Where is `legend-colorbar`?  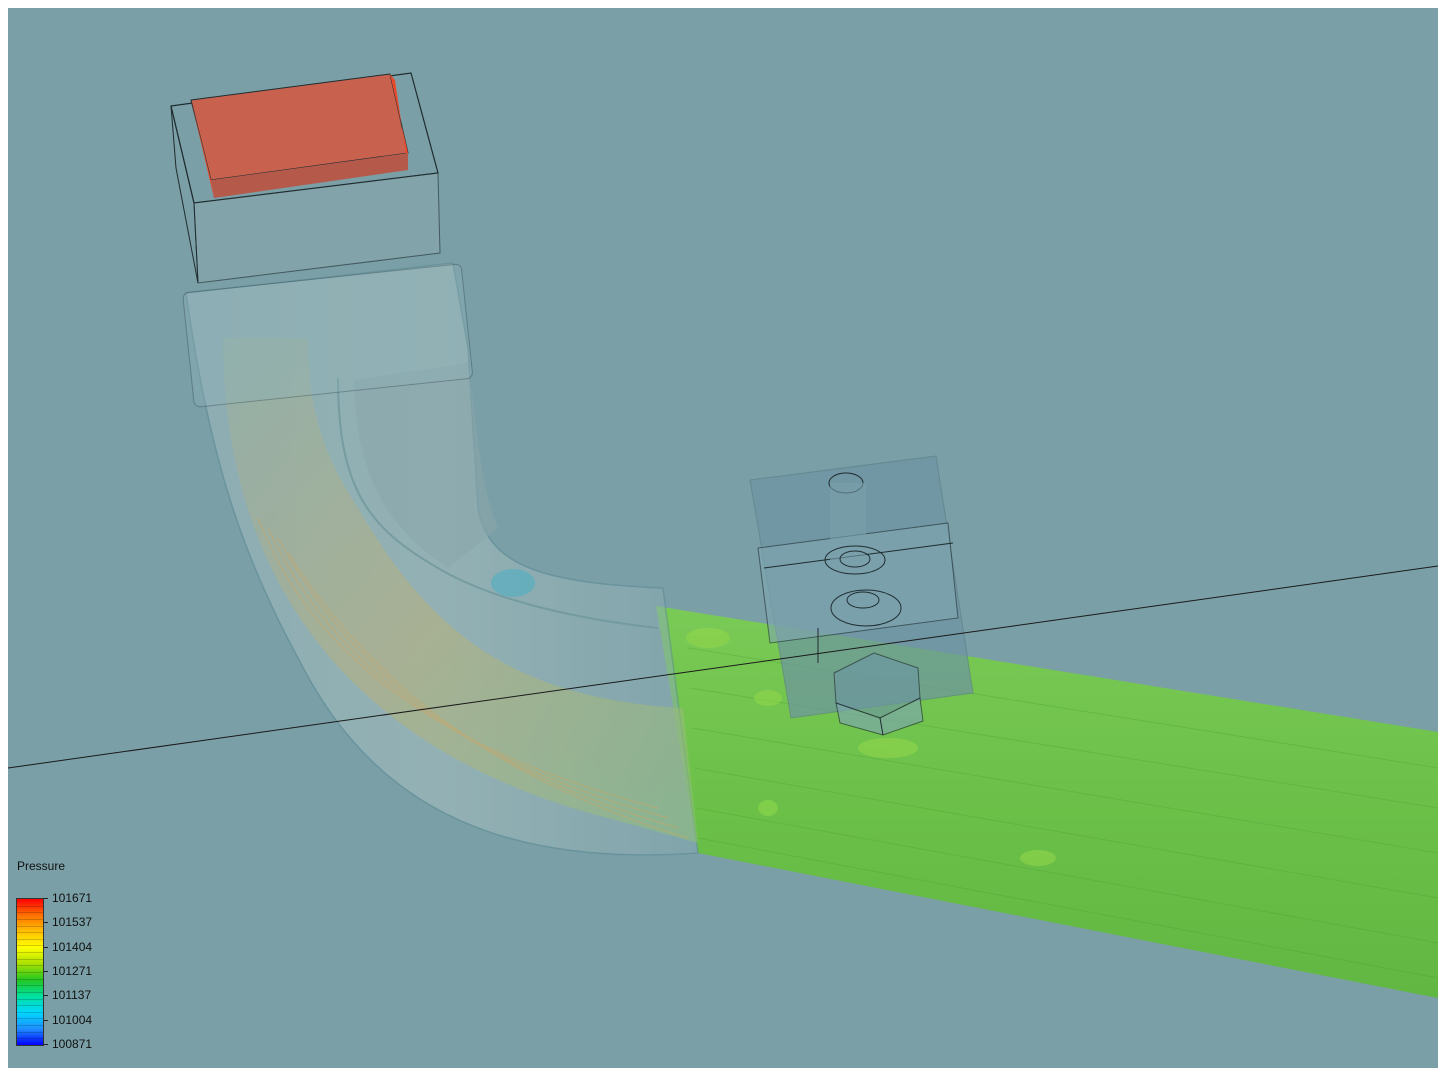 legend-colorbar is located at coordinates (30, 972).